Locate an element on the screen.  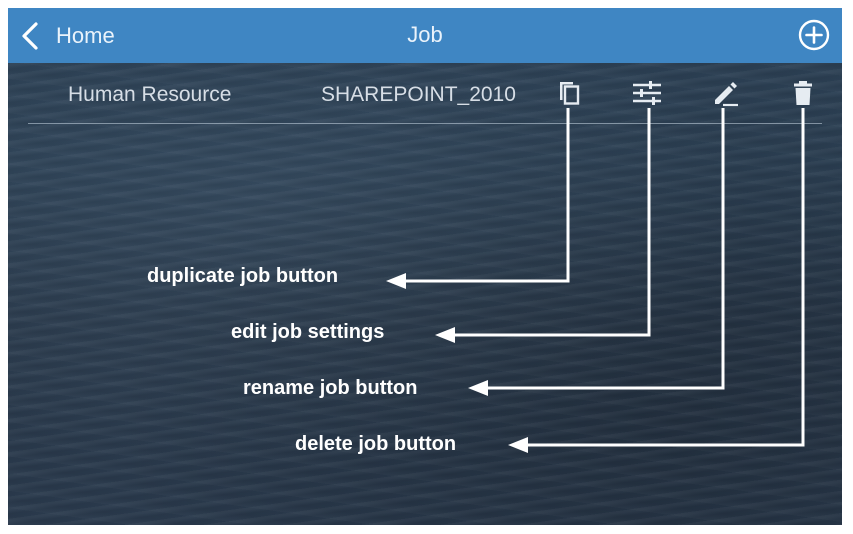
settings-leader-line is located at coordinates (552, 222).